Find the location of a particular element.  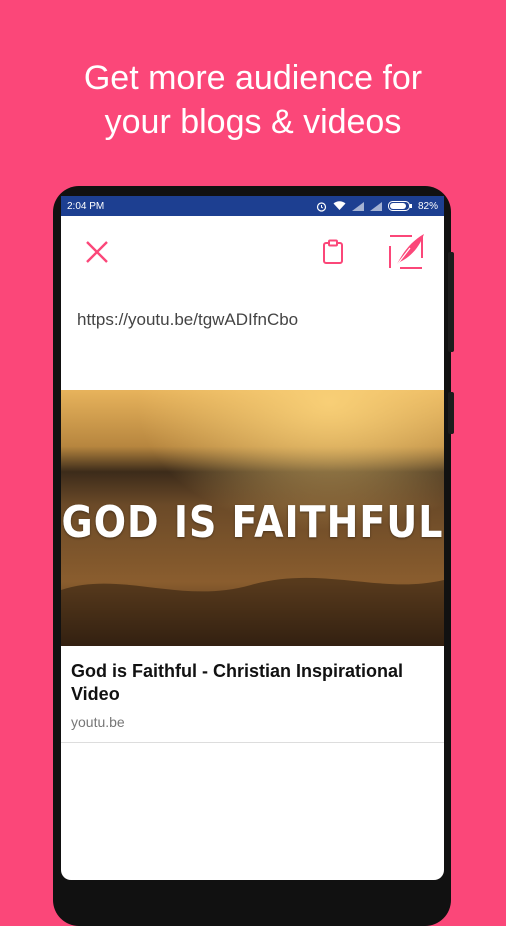

wifi-icon is located at coordinates (339, 205).